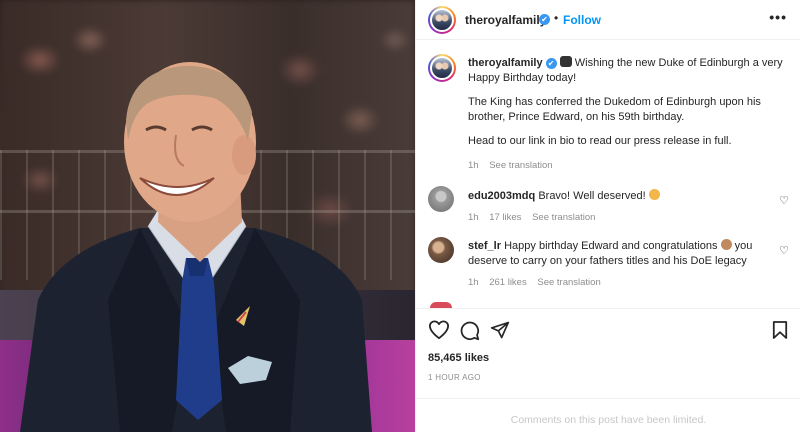 Image resolution: width=800 pixels, height=432 pixels. Describe the element at coordinates (473, 165) in the screenshot. I see `caption-age: 1h` at that location.